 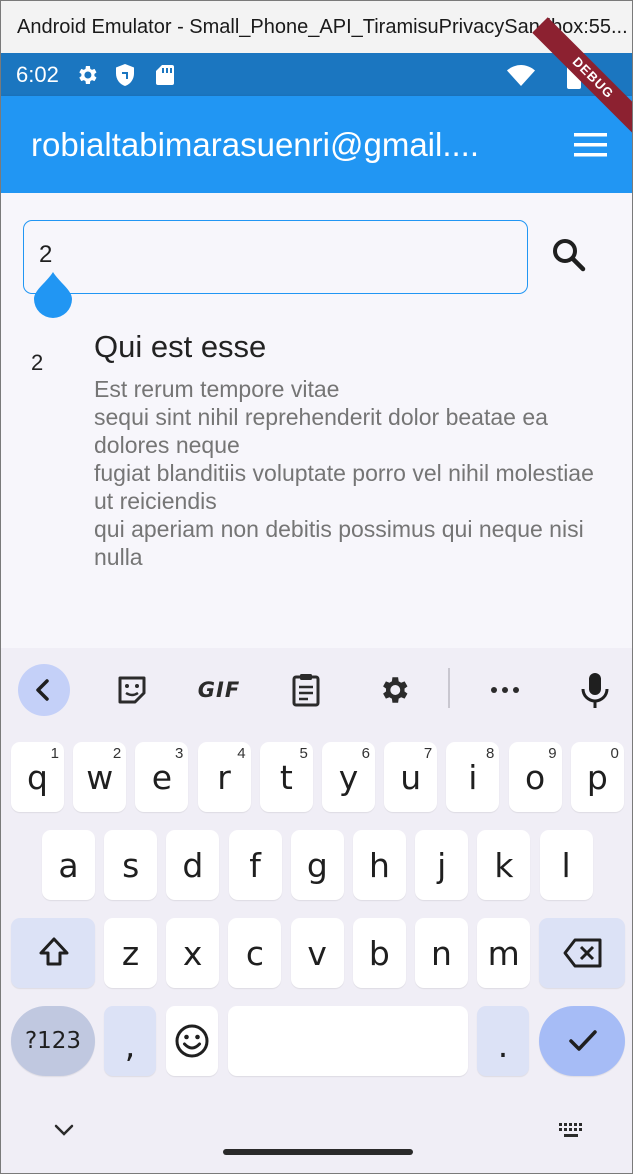 I want to click on chevron-down-icon, so click(x=64, y=1130).